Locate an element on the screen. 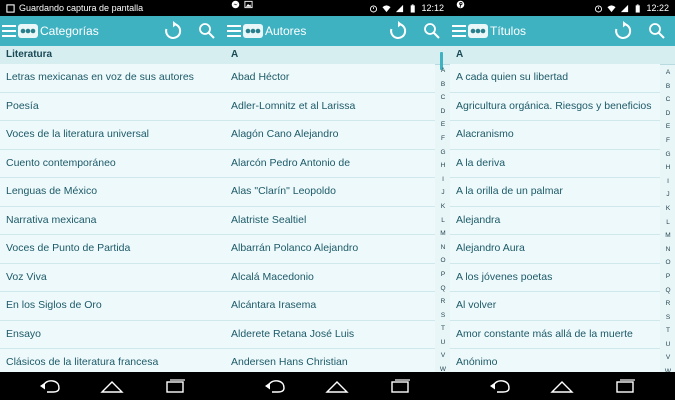 The image size is (675, 400). list-item: Alderete Retana José Luis is located at coordinates (330, 334).